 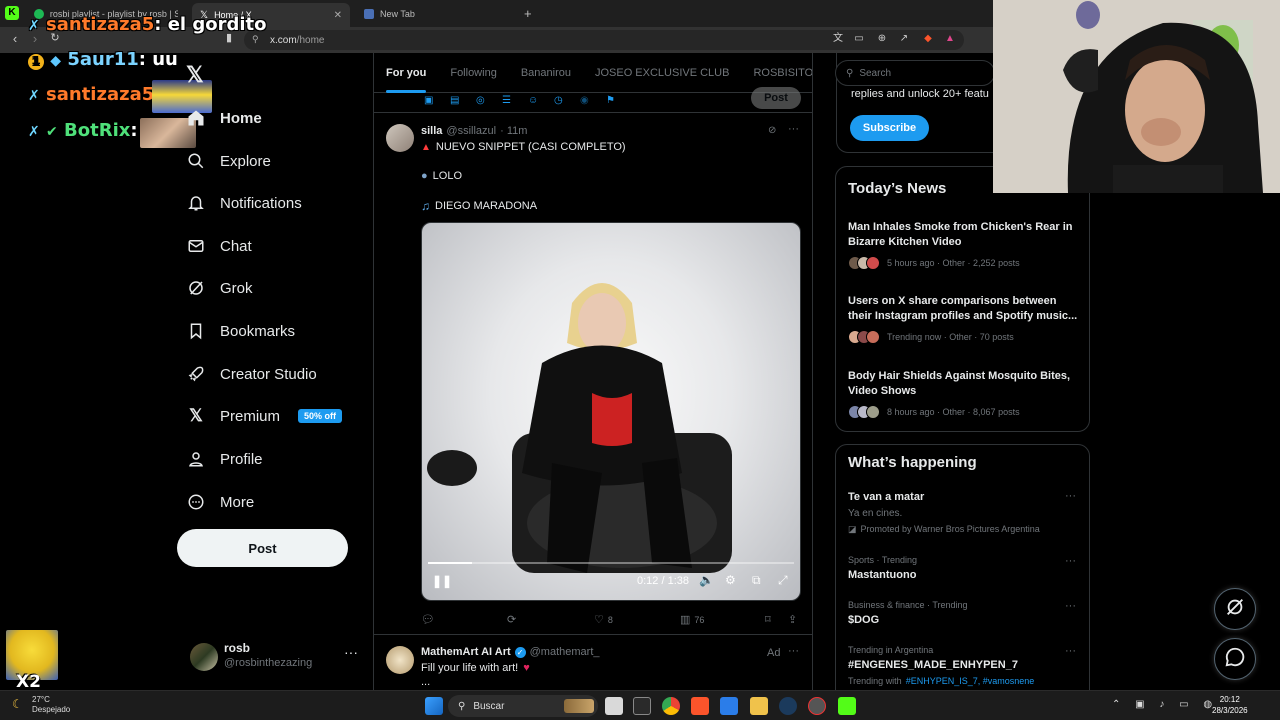 I want to click on steam-icon, so click(x=788, y=706).